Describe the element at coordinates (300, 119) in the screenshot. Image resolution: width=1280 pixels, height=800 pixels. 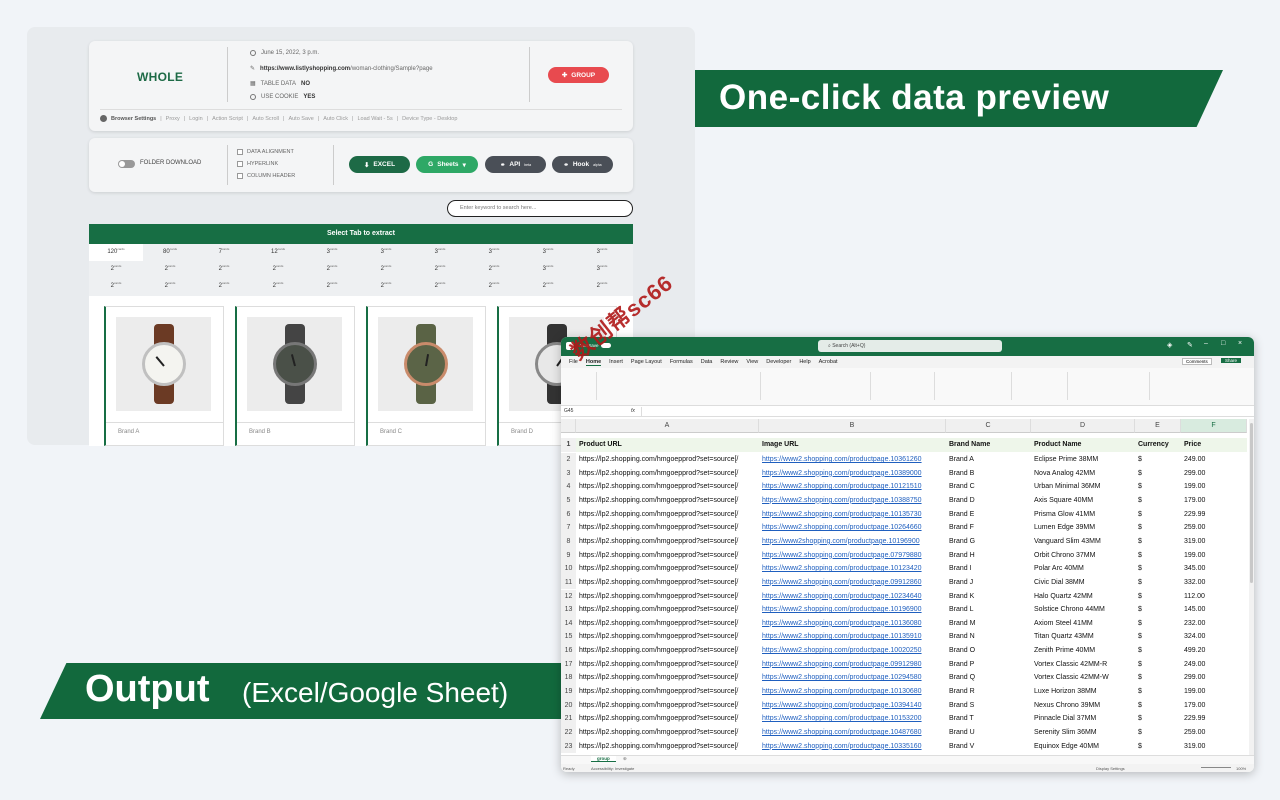
I see `auto-save-link: Auto Save` at that location.